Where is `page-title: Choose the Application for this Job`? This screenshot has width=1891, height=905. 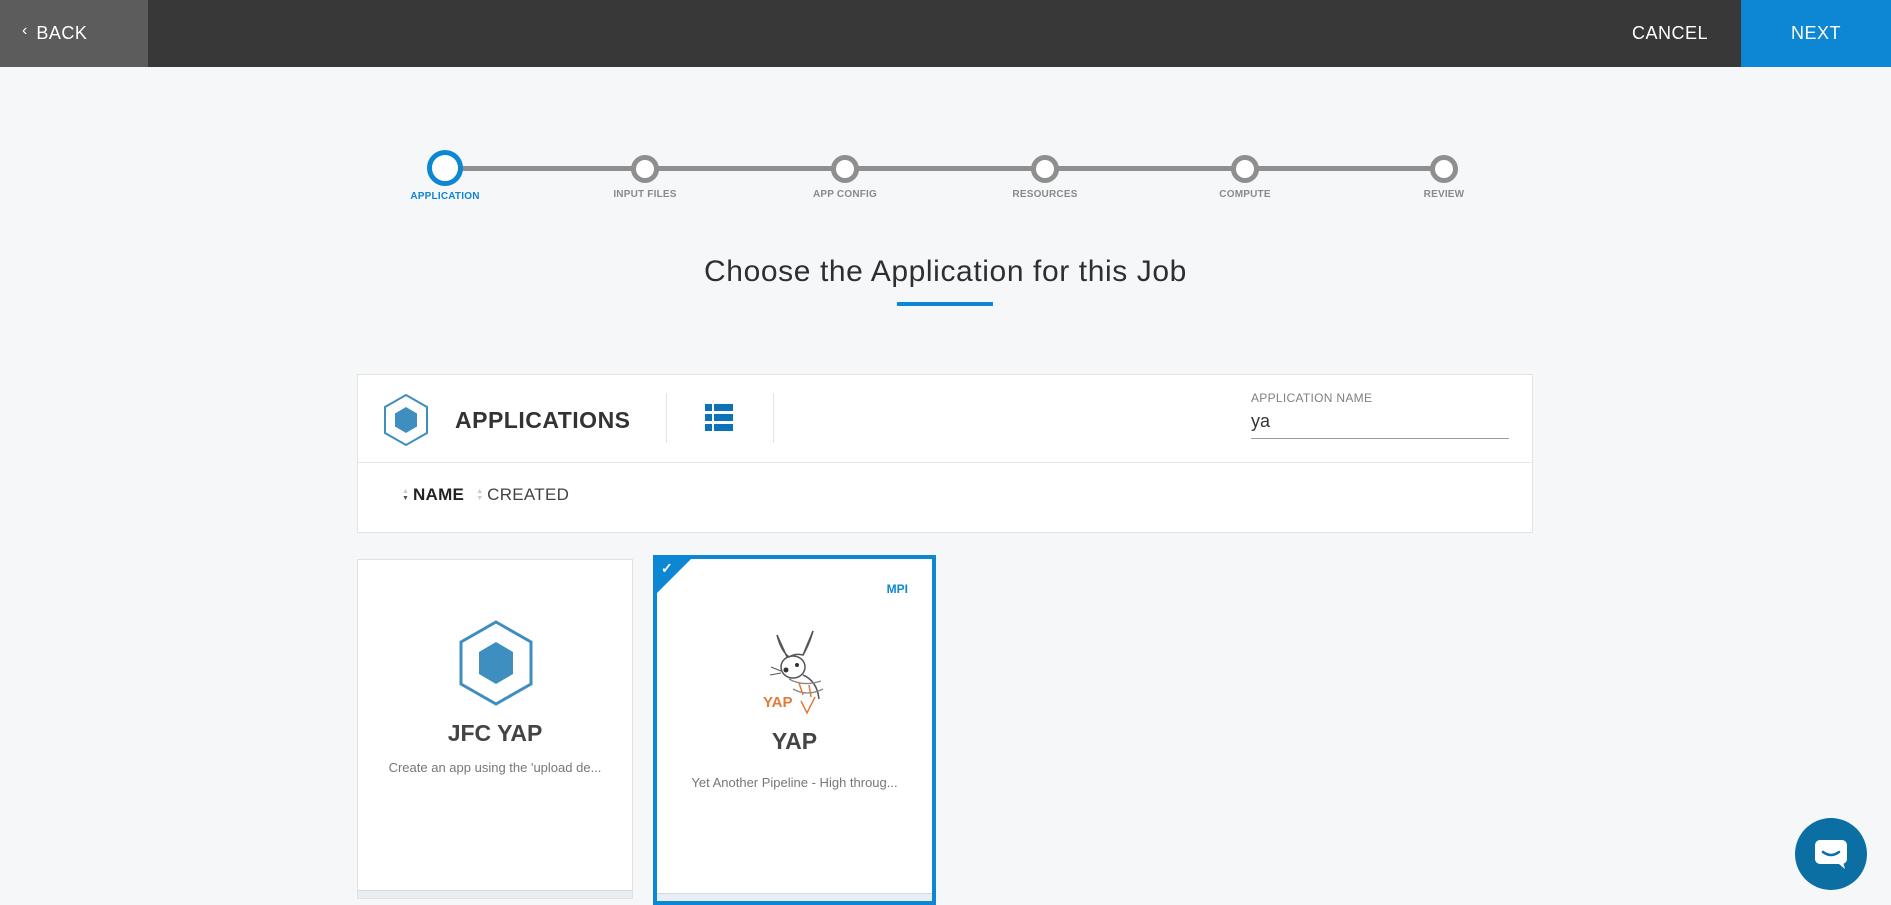
page-title: Choose the Application for this Job is located at coordinates (945, 271).